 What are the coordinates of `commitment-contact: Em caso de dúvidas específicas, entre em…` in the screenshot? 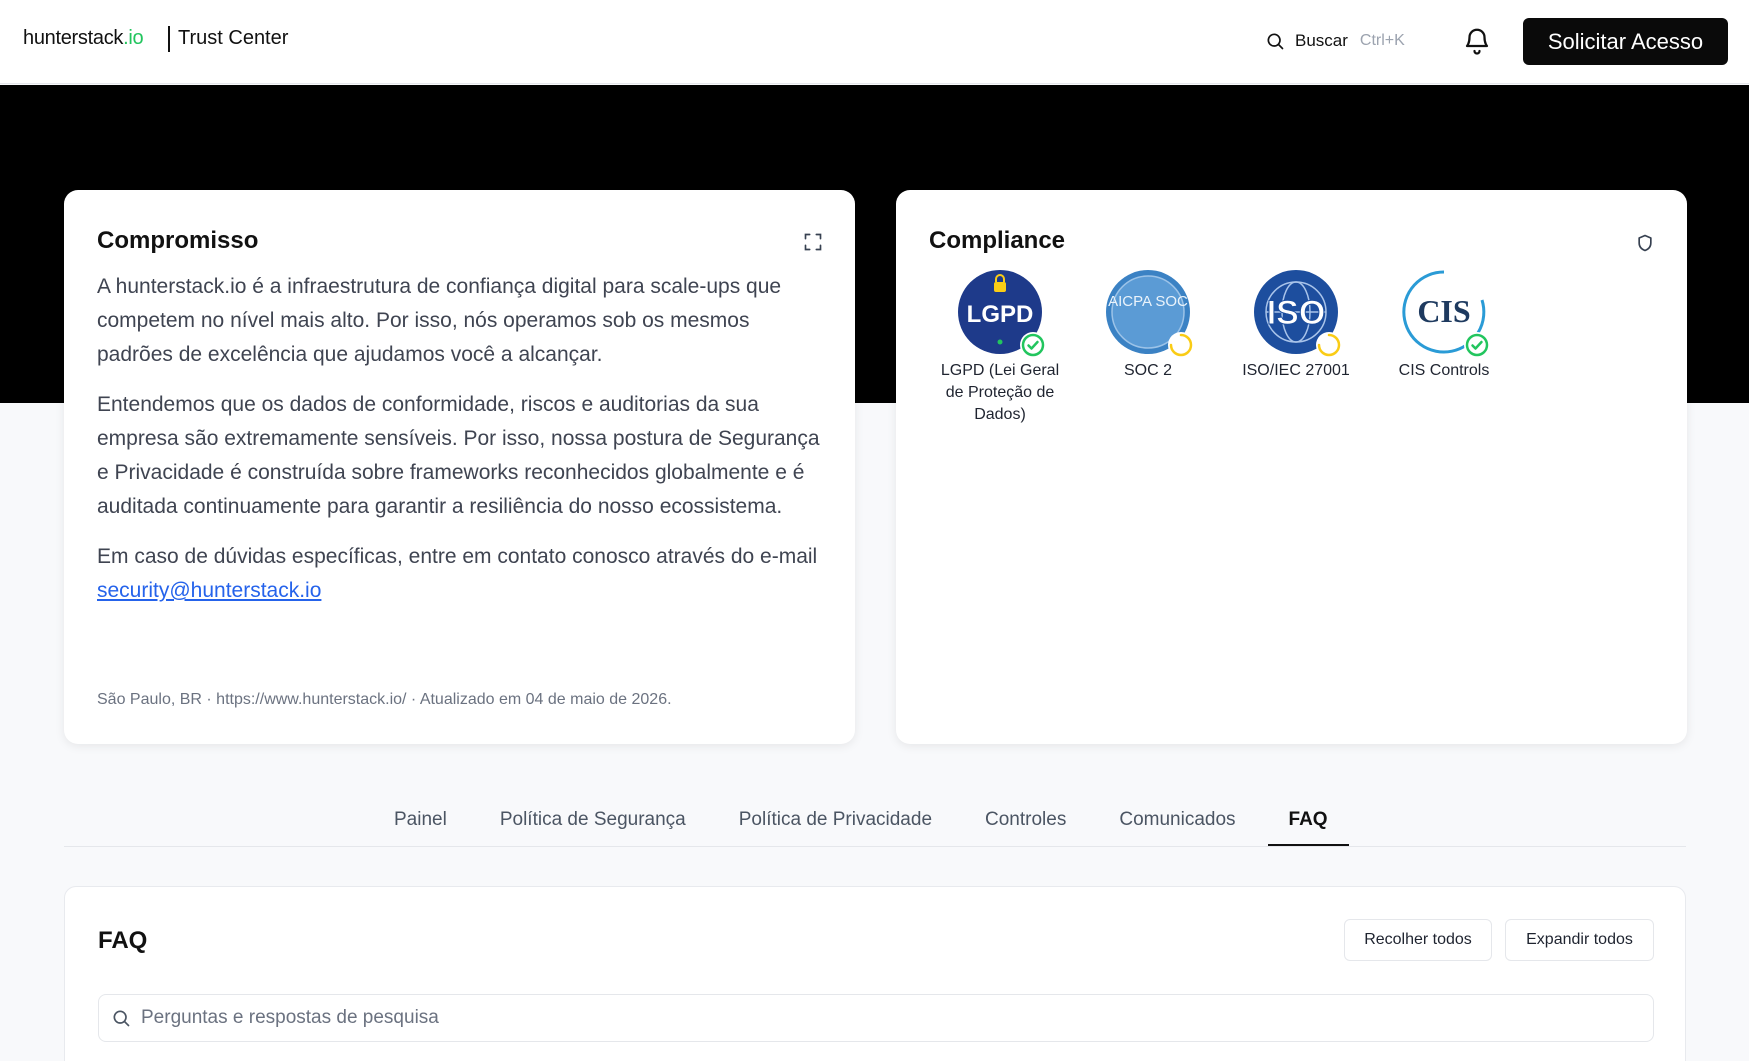 It's located at (462, 574).